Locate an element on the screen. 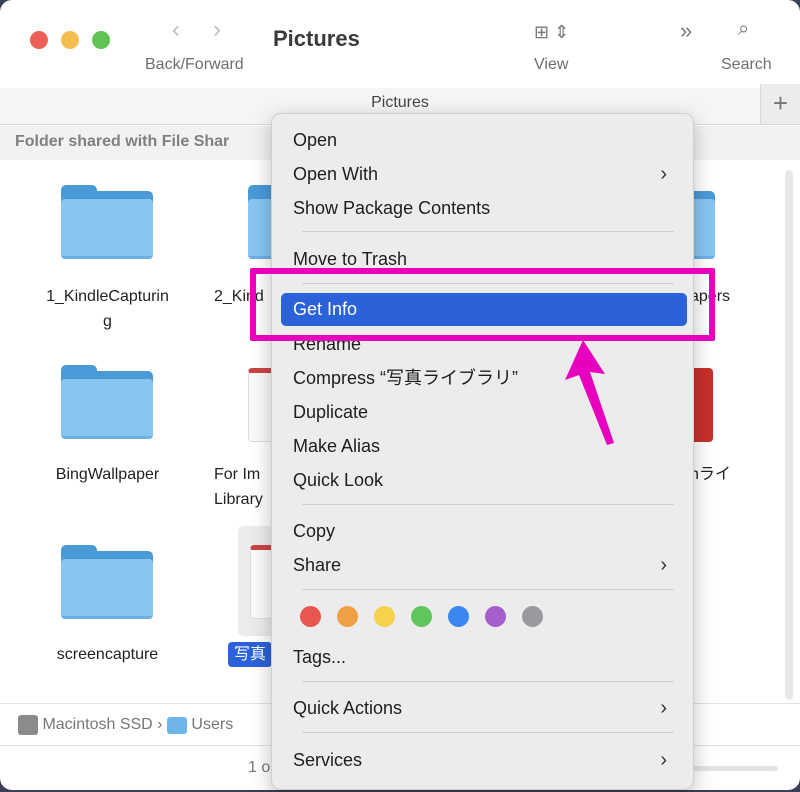 The width and height of the screenshot is (800, 792). tag-red is located at coordinates (310, 616).